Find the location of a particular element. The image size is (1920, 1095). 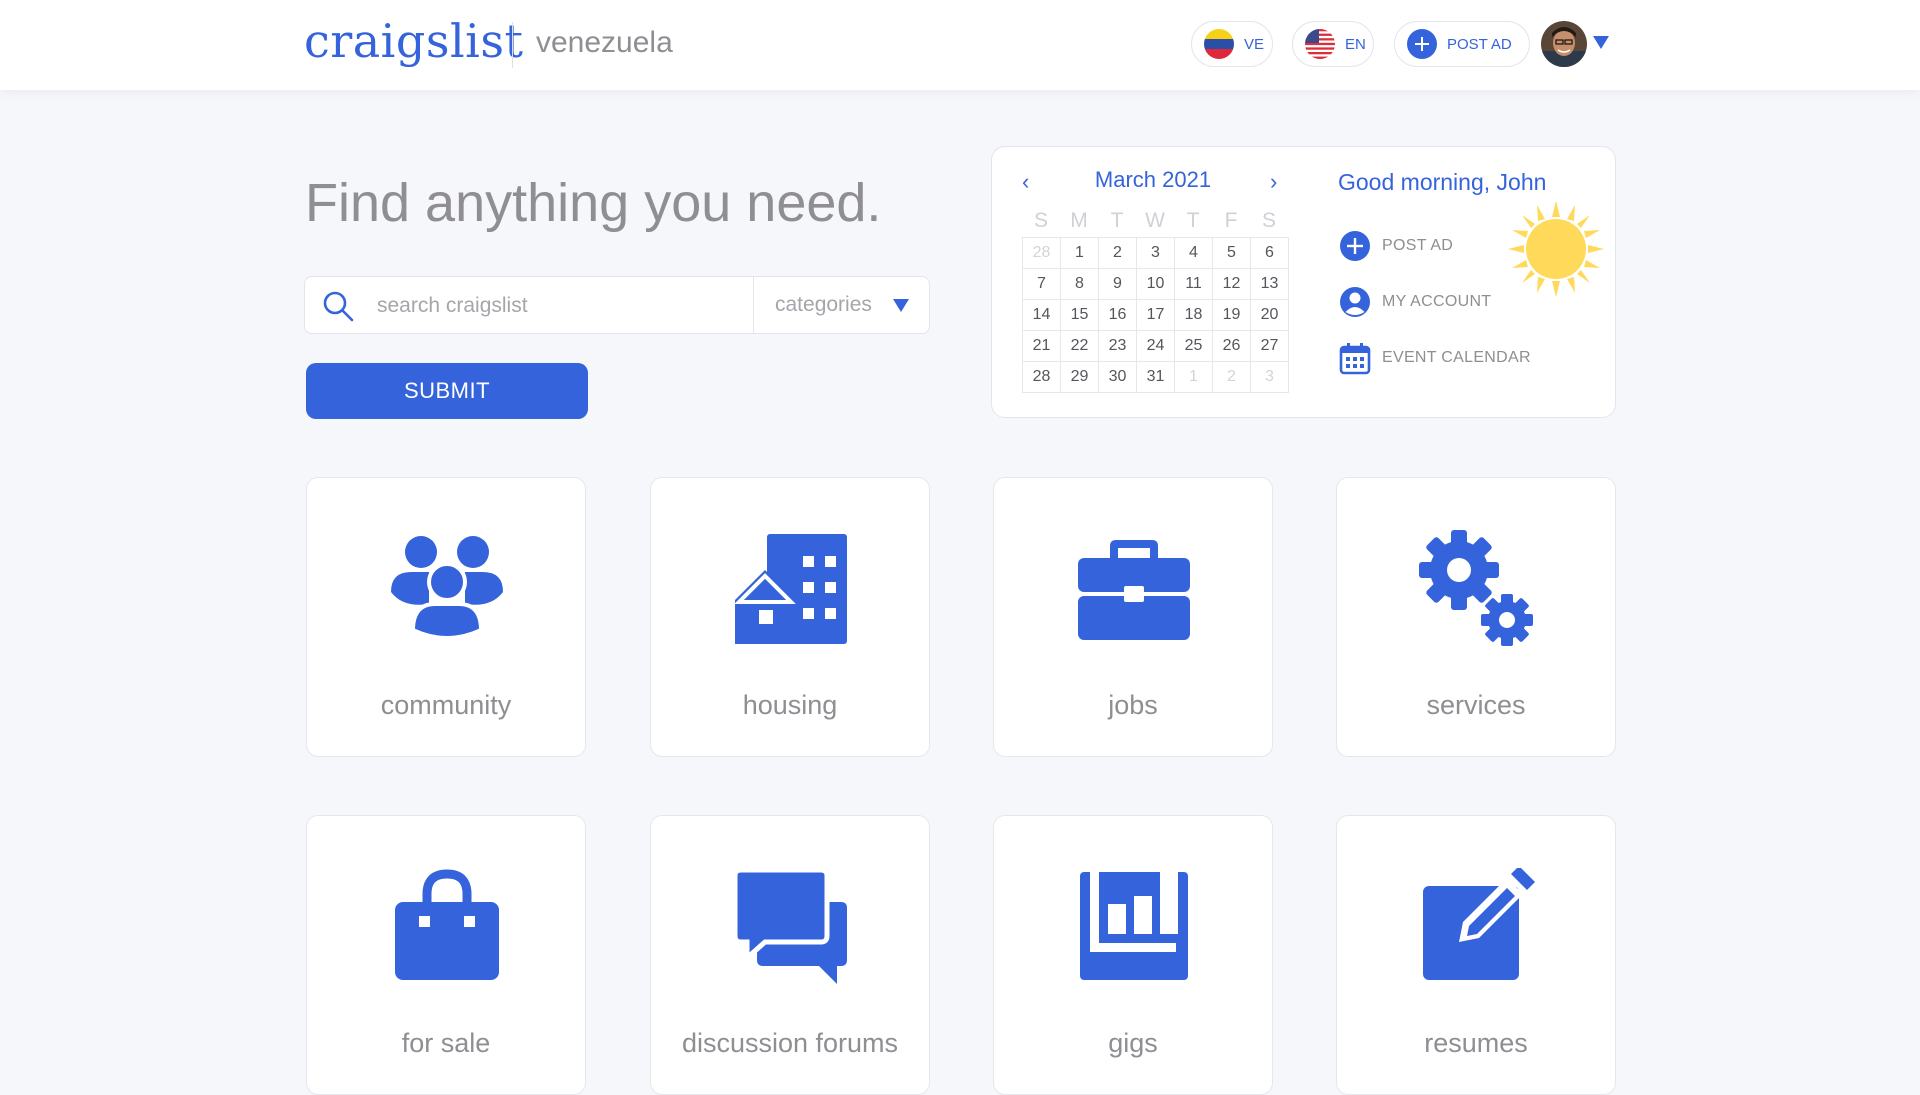

category-card-discussion-forums: discussion forums is located at coordinates (790, 955).